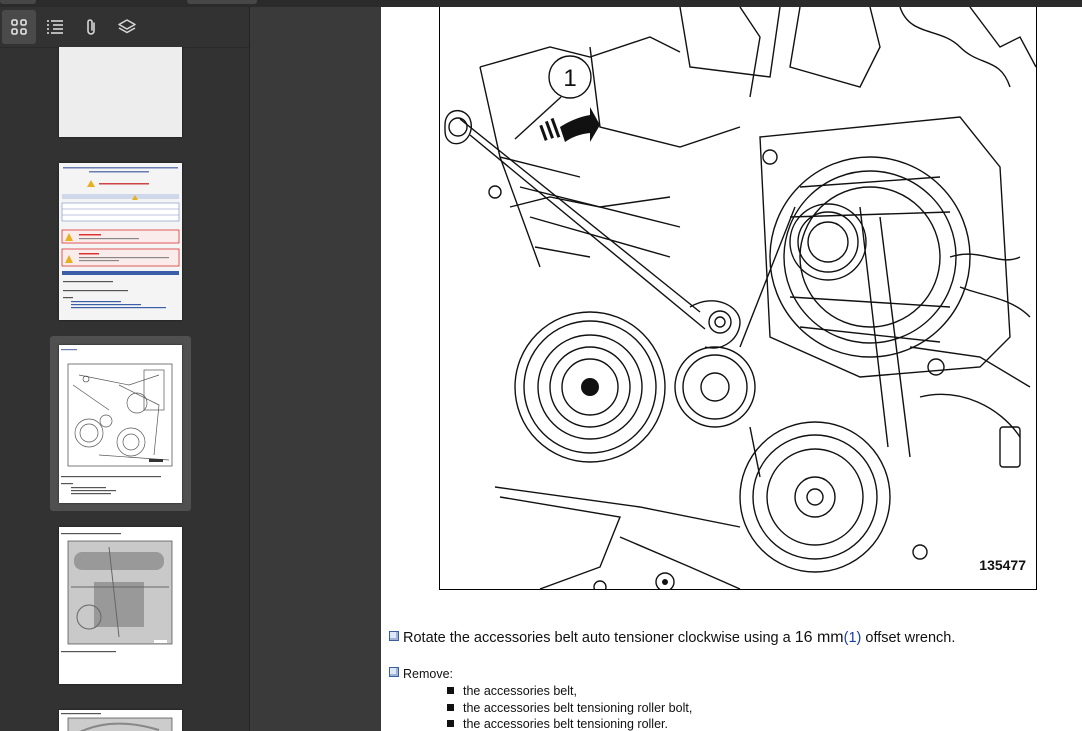 The image size is (1082, 731). I want to click on outline-list-icon, so click(55, 27).